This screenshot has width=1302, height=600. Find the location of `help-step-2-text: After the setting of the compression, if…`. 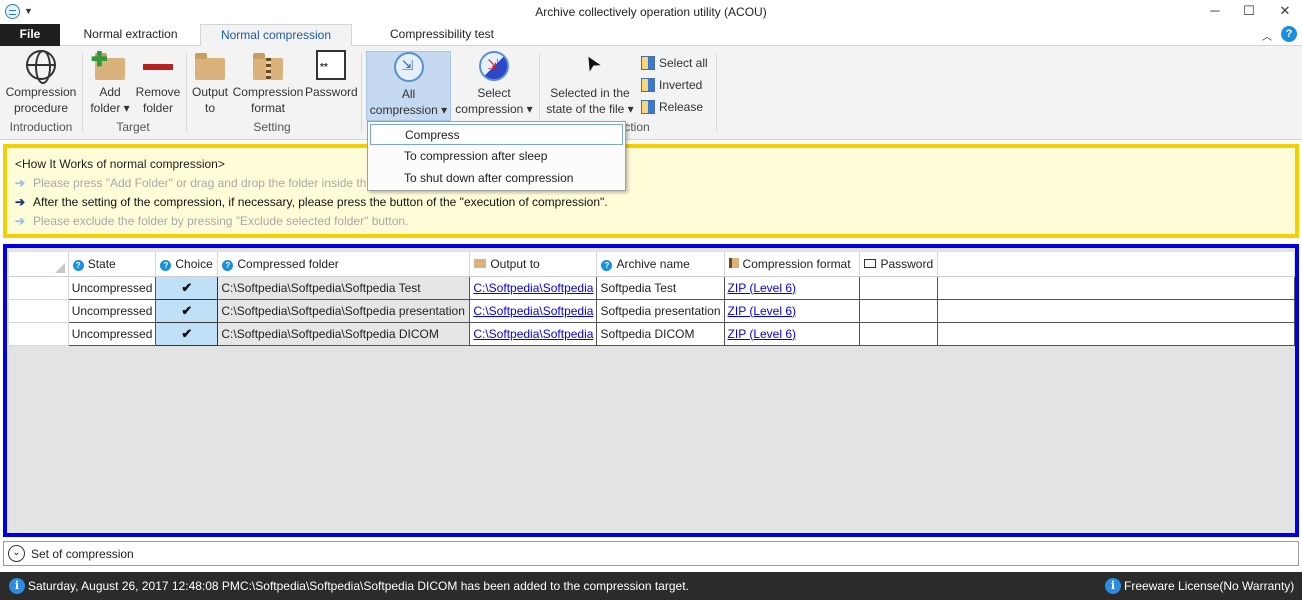

help-step-2-text: After the setting of the compression, if… is located at coordinates (320, 202).